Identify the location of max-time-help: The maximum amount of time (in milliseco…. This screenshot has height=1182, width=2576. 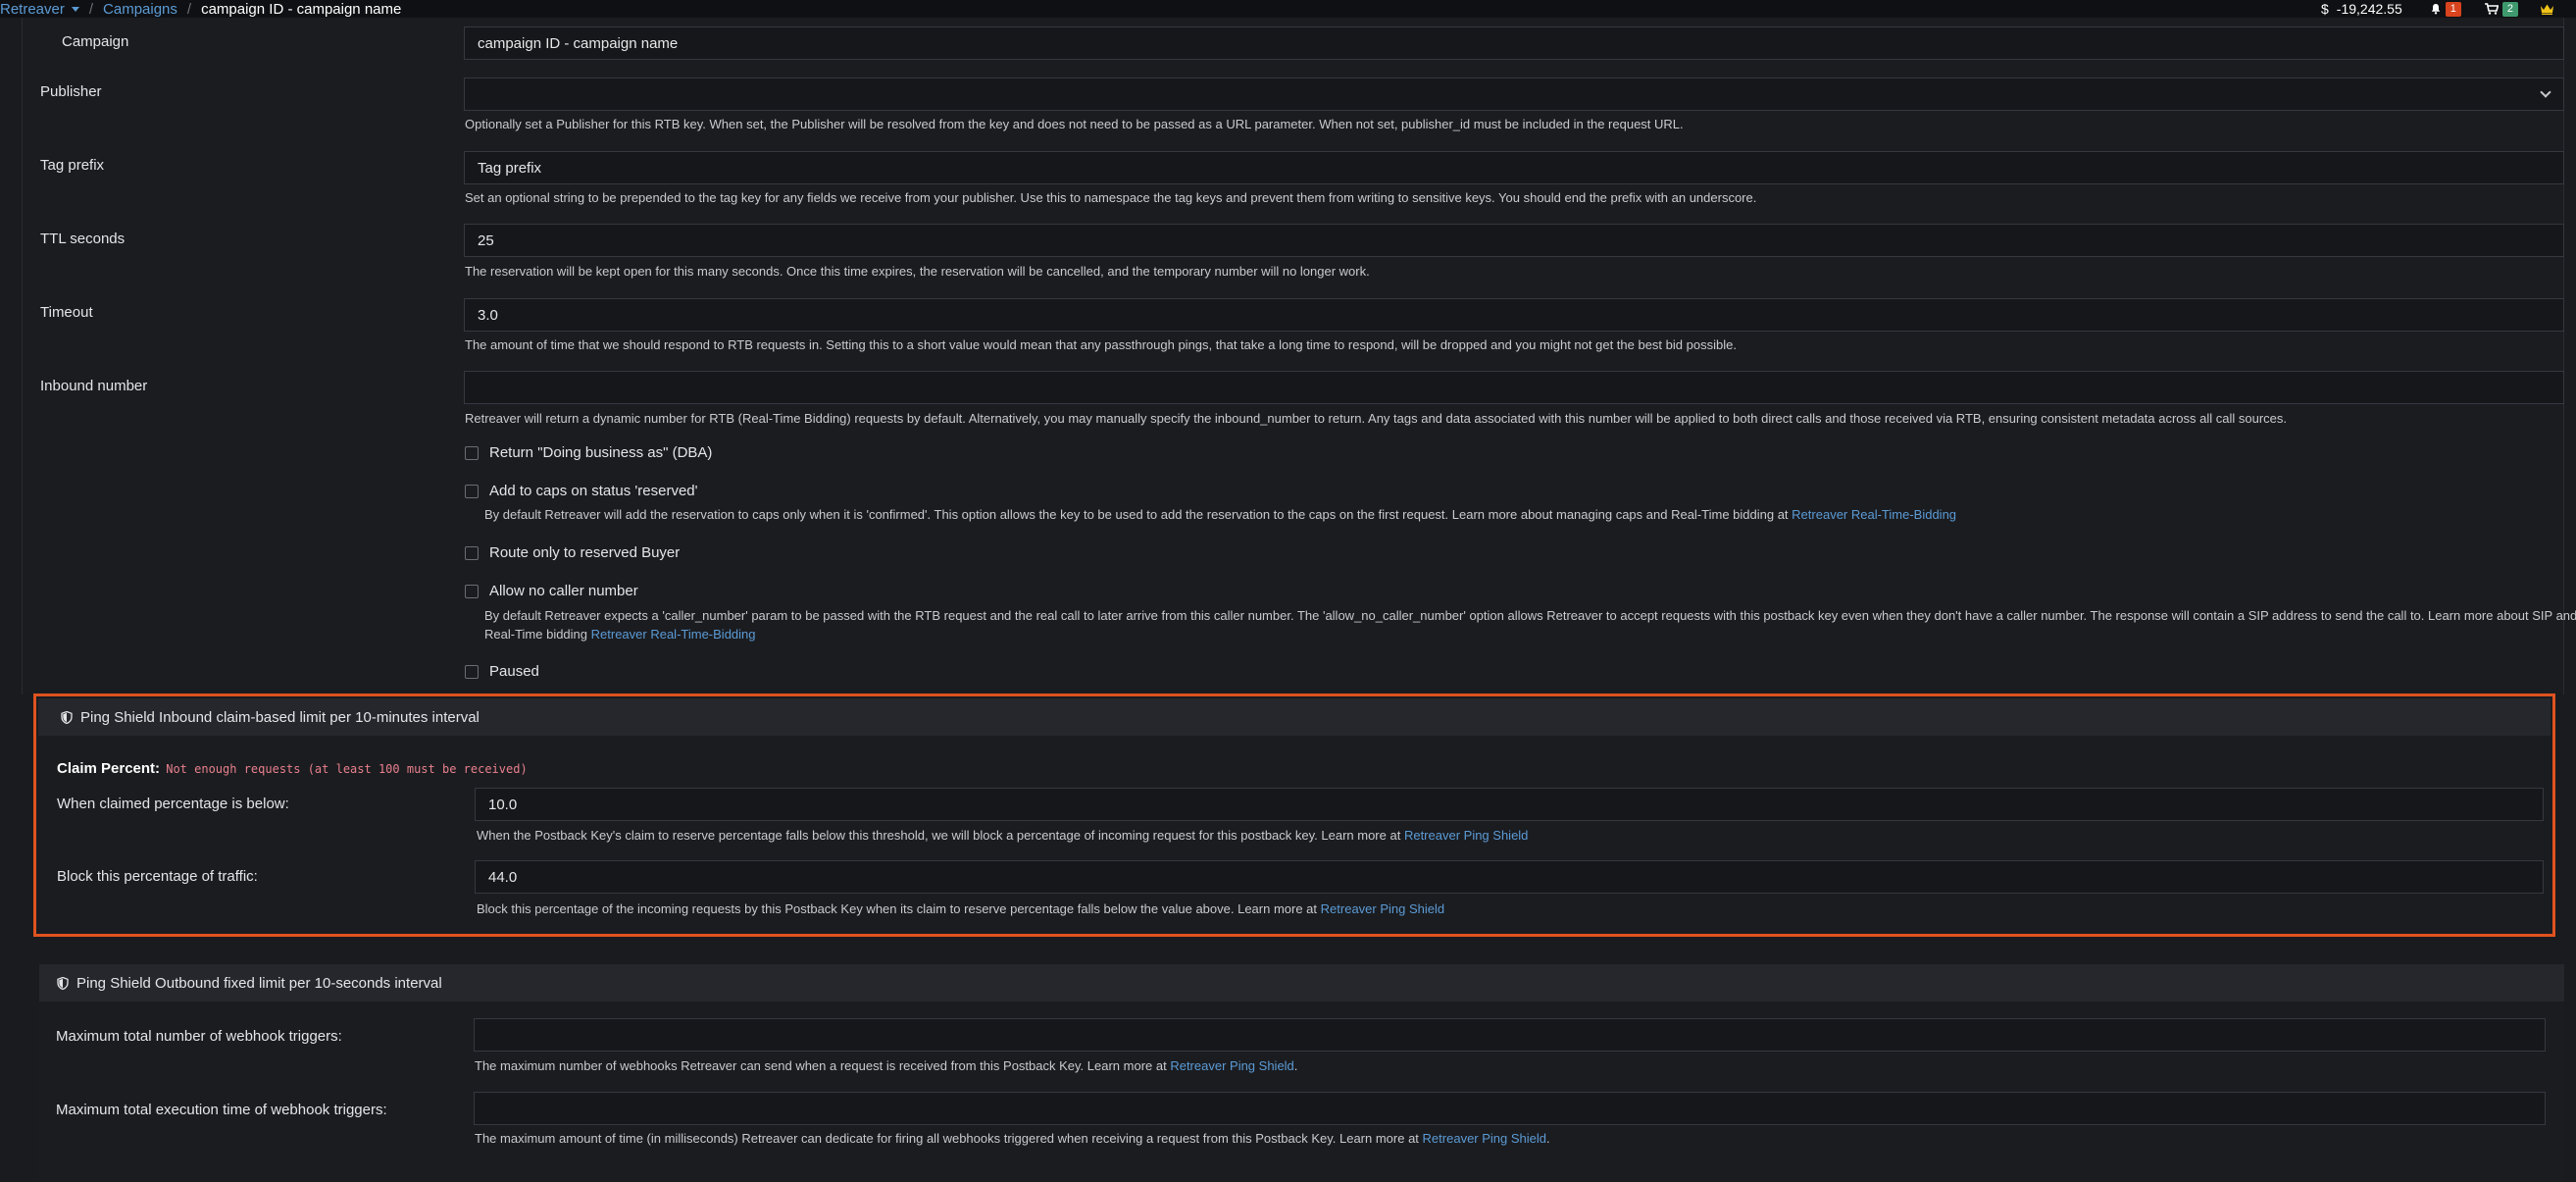
(1012, 1138).